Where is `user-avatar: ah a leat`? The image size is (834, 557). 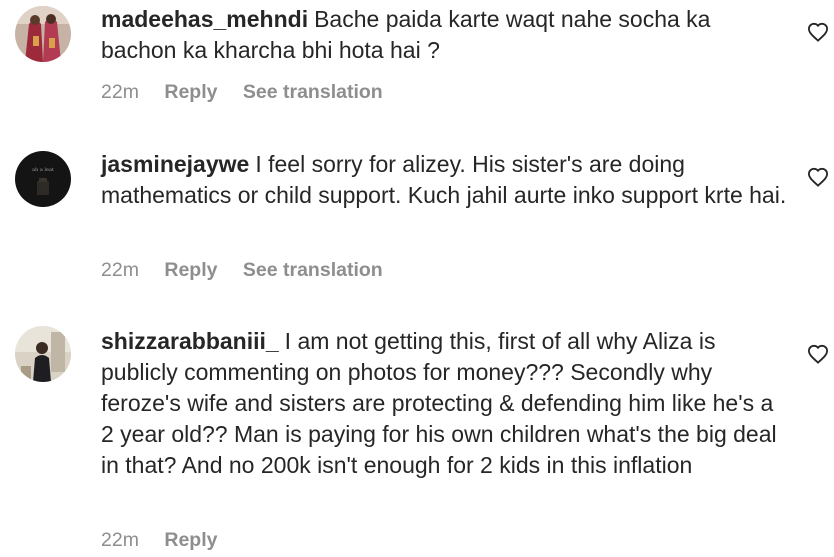
user-avatar: ah a leat is located at coordinates (43, 179).